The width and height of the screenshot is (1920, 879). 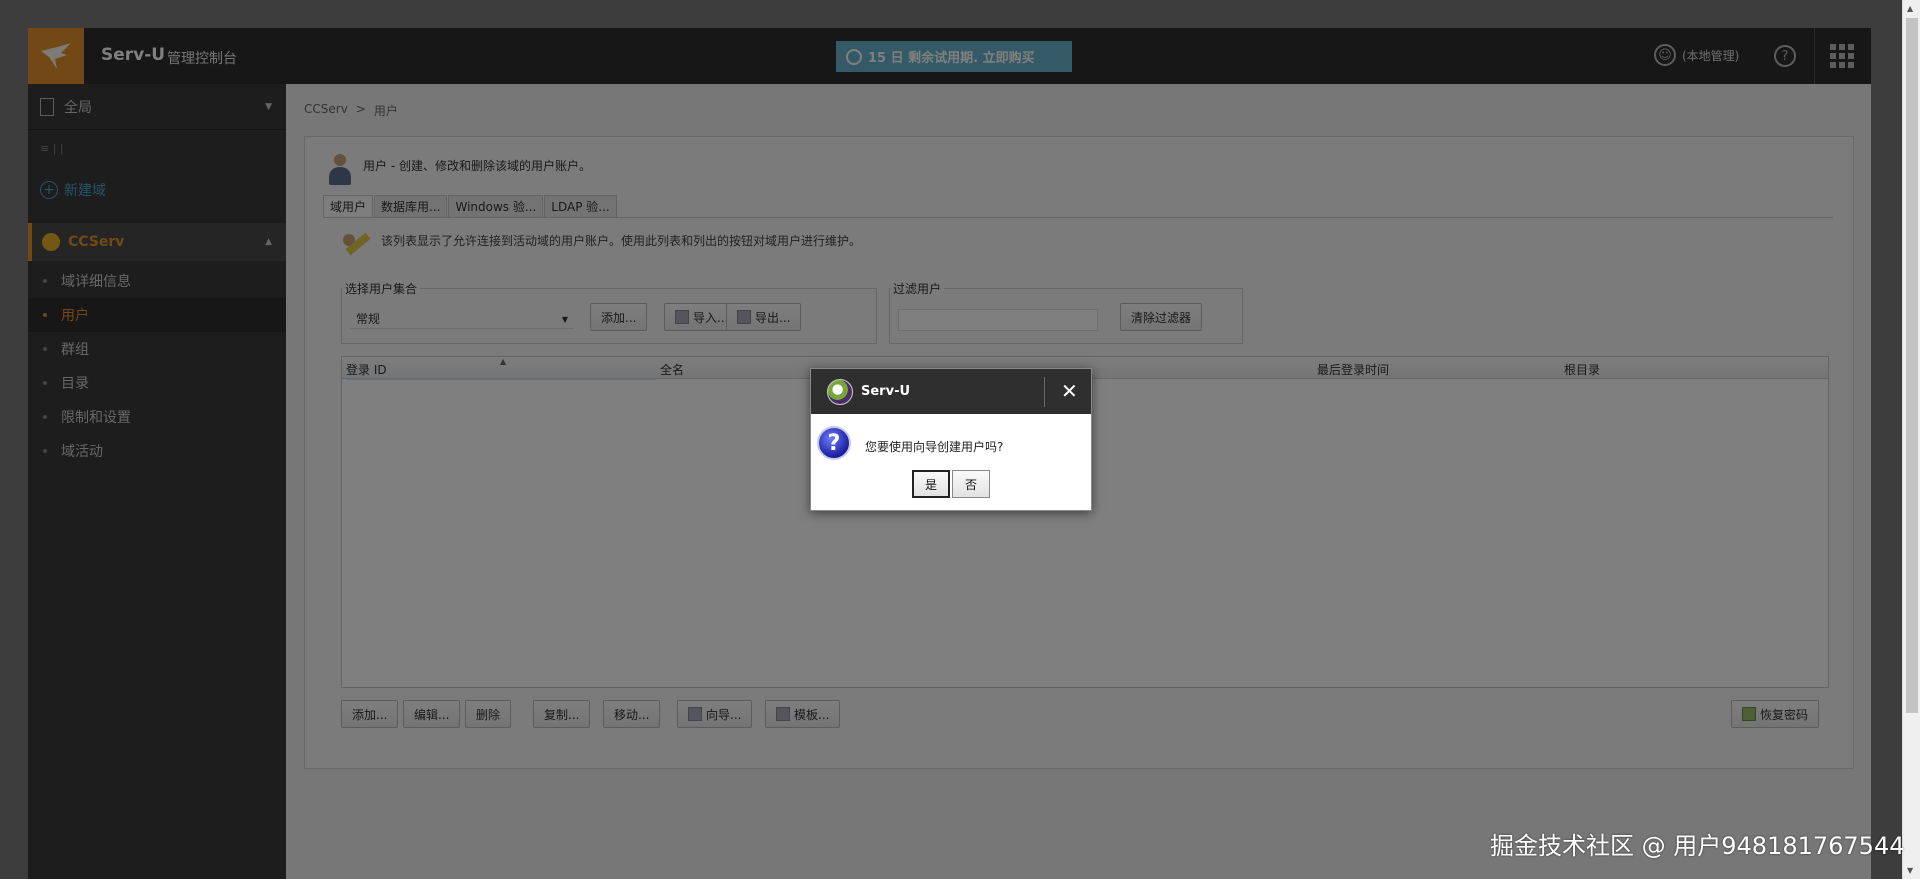 I want to click on page-scrollbar: ▲ ▼, so click(x=1911, y=439).